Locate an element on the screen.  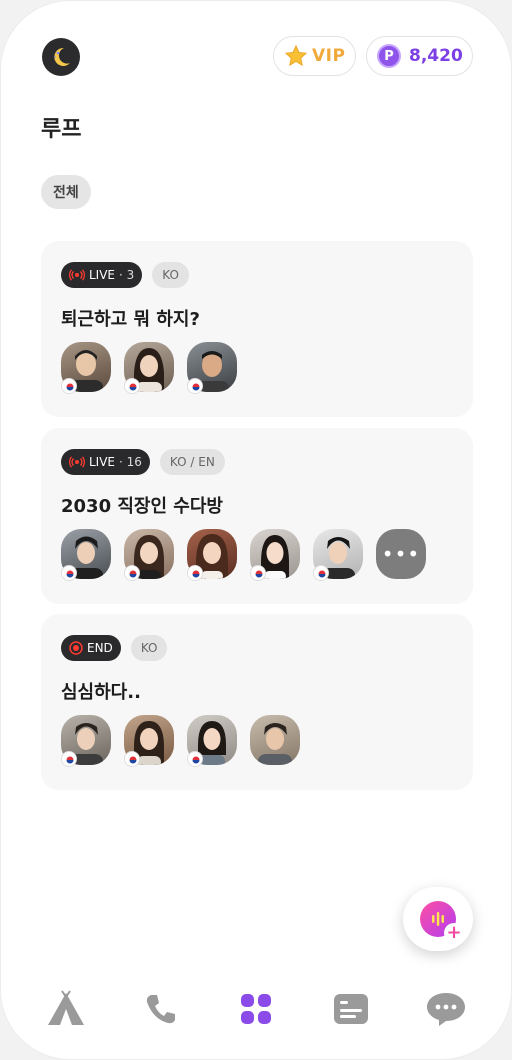
nav-chat is located at coordinates (446, 1008).